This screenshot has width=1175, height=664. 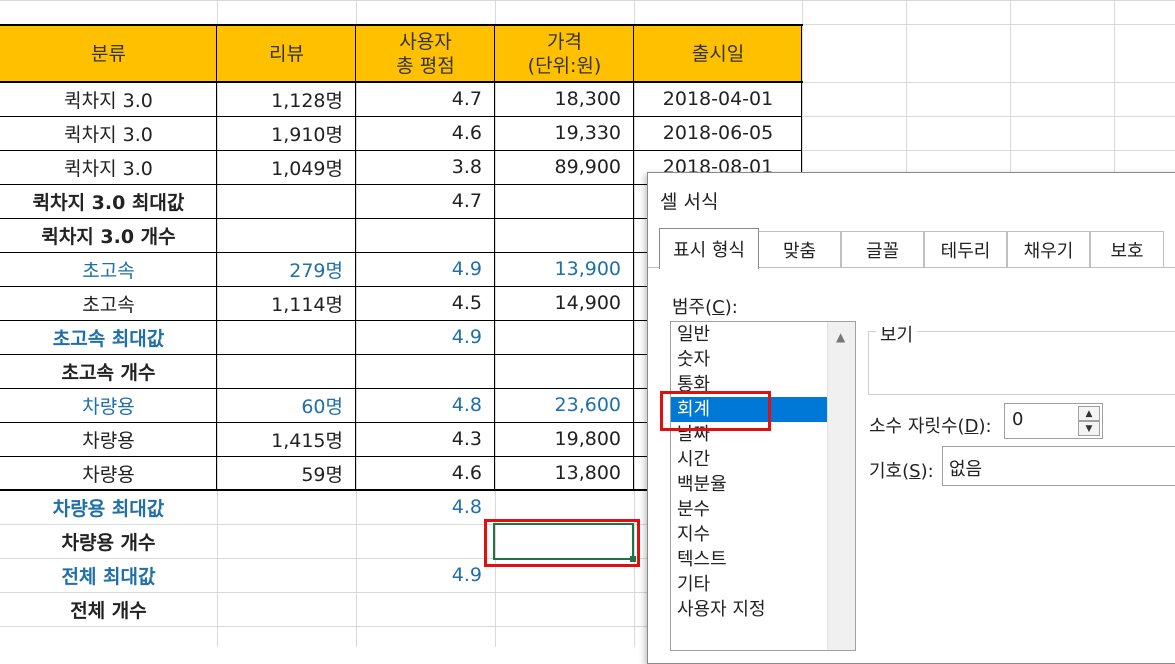 I want to click on cell-price: 19,330, so click(x=564, y=133).